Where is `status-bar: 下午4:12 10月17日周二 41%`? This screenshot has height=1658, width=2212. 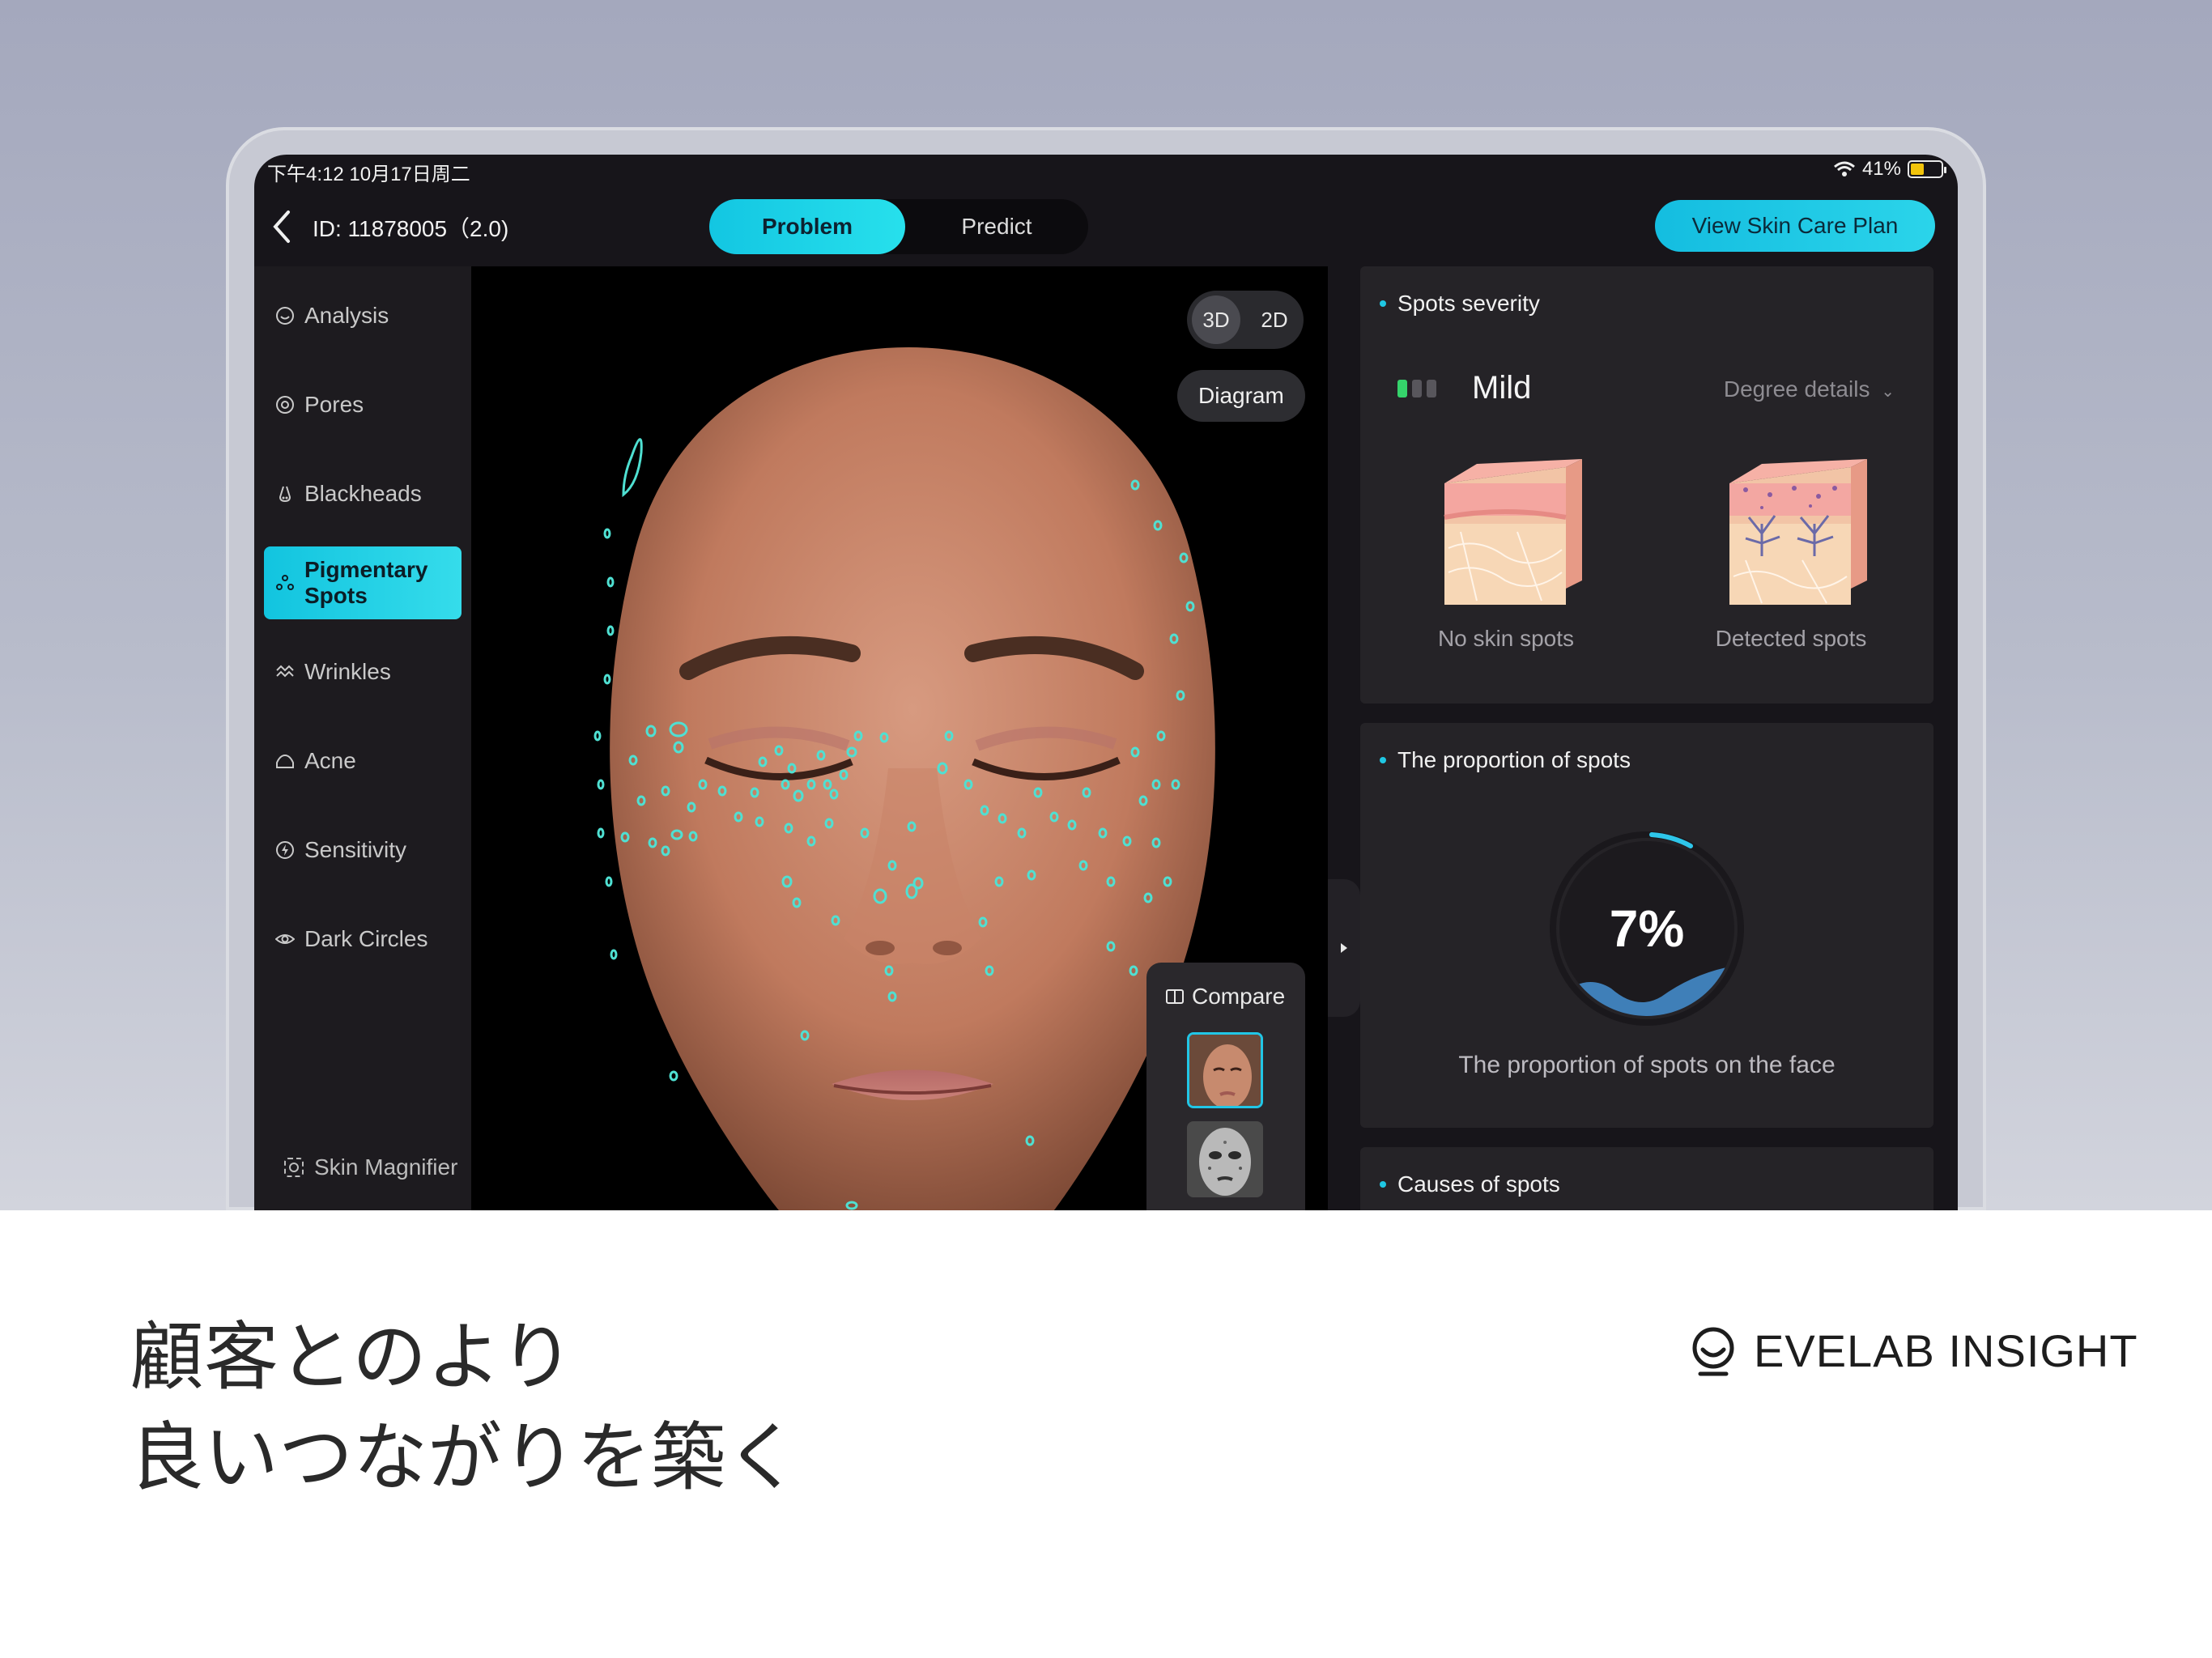
status-bar: 下午4:12 10月17日周二 41% is located at coordinates (1106, 170).